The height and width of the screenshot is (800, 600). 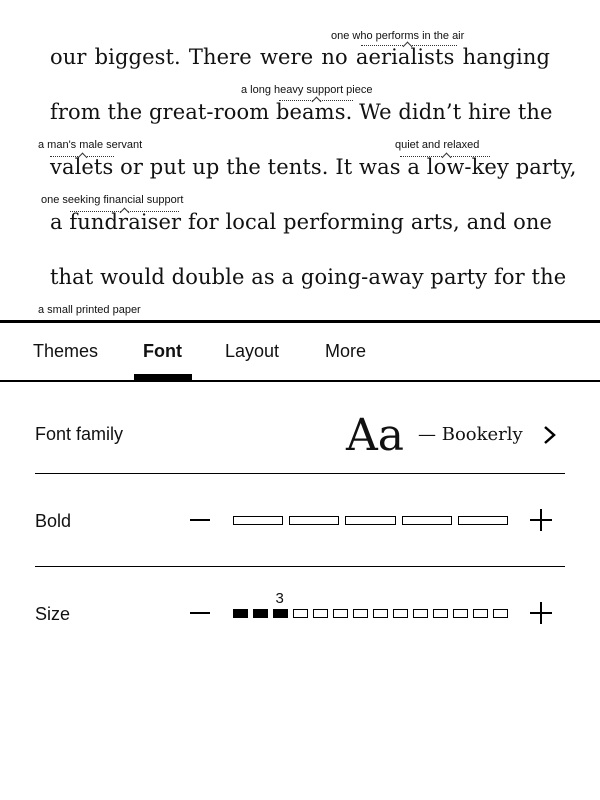 What do you see at coordinates (397, 36) in the screenshot?
I see `word-wise-hint: one who performs in the air` at bounding box center [397, 36].